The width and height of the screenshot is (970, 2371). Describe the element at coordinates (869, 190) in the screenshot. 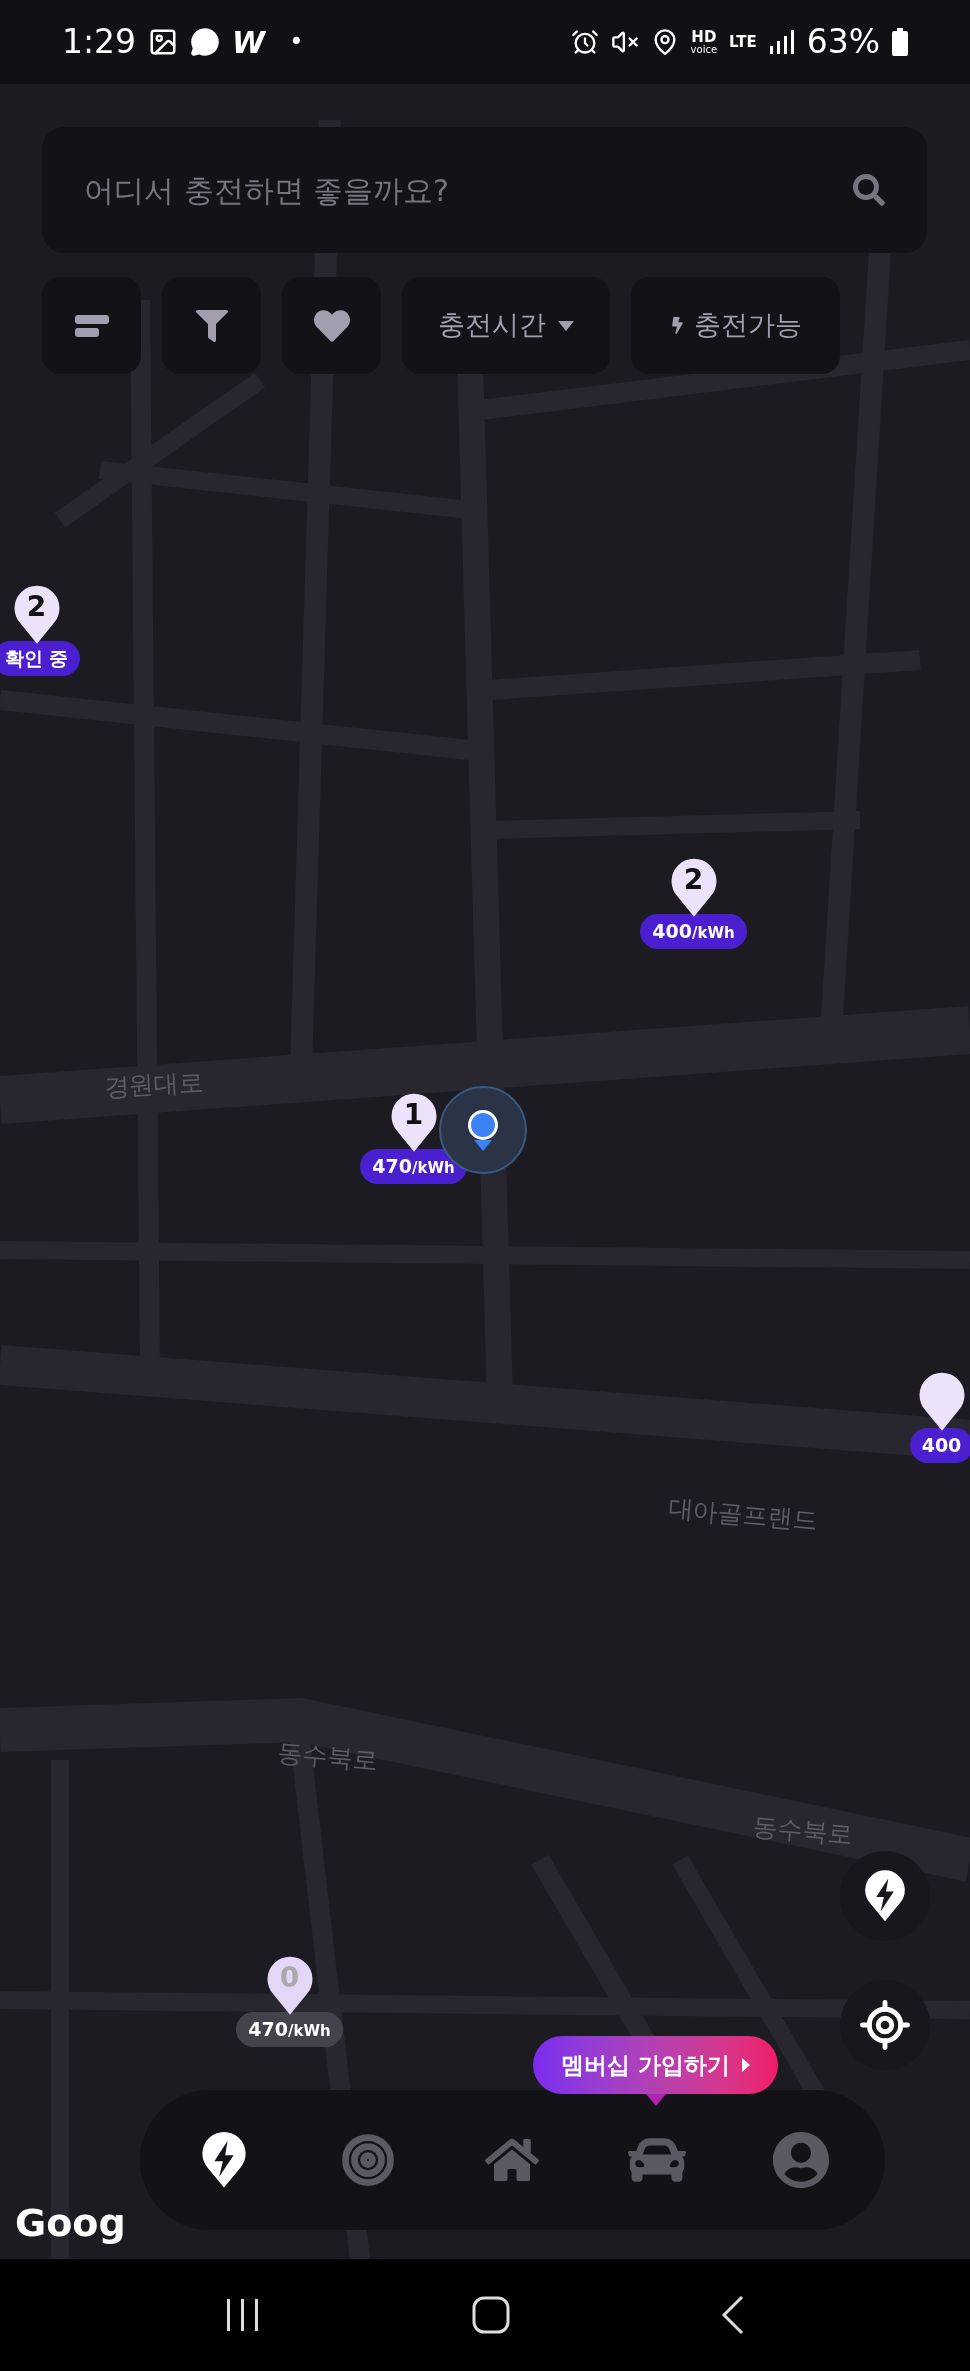

I see `search-icon` at that location.